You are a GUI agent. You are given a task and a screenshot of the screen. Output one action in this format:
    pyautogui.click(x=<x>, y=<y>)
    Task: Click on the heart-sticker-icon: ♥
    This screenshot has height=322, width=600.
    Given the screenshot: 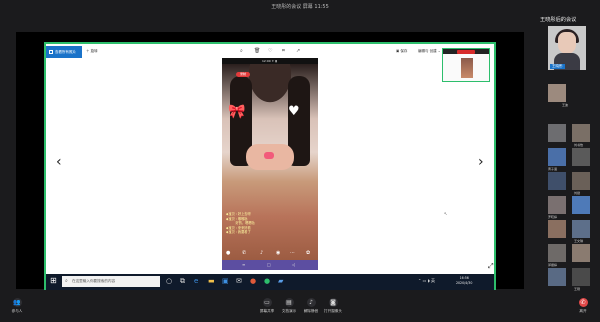 What is the action you would take?
    pyautogui.click(x=294, y=111)
    